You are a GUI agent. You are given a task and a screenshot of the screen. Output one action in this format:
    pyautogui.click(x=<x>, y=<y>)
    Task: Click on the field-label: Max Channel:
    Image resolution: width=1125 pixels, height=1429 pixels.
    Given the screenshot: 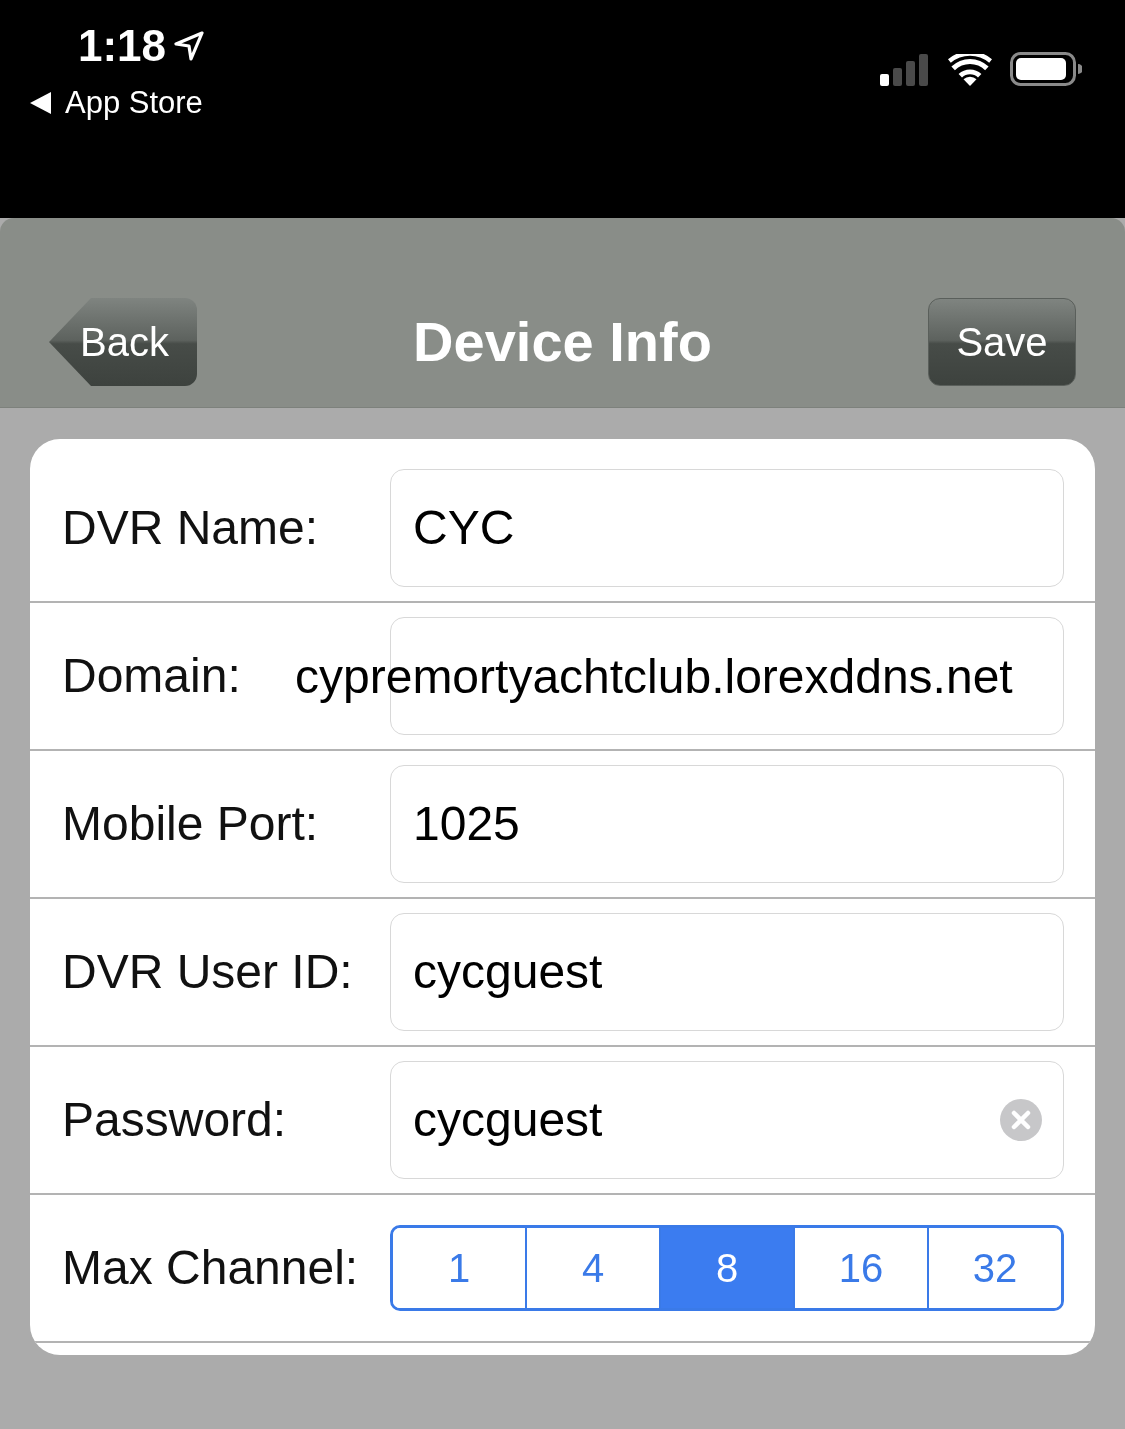 What is the action you would take?
    pyautogui.click(x=211, y=1268)
    